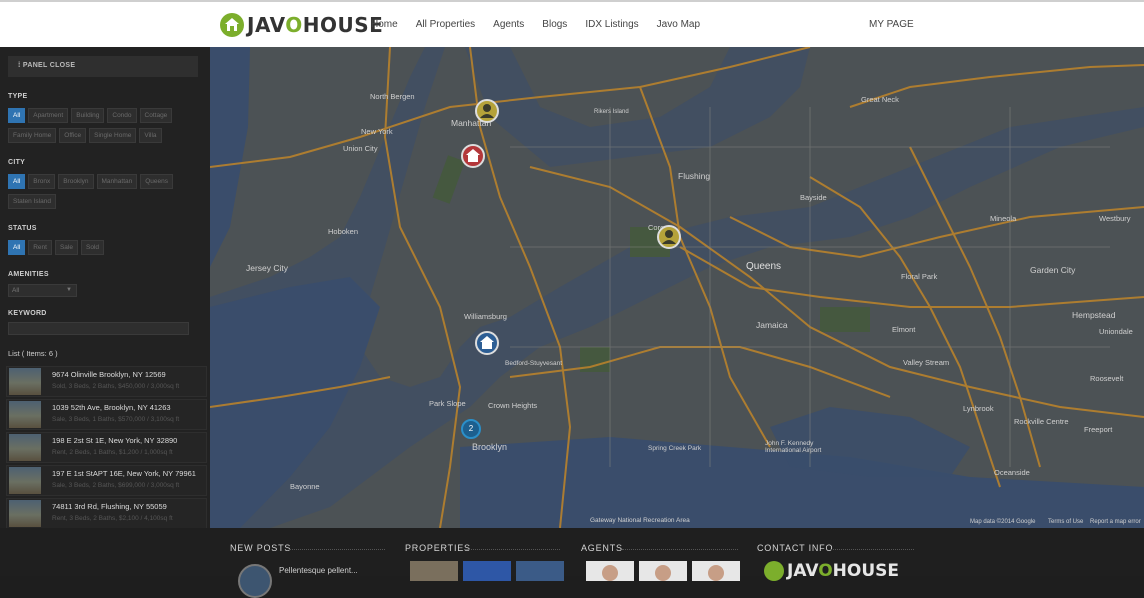  What do you see at coordinates (694, 176) in the screenshot?
I see `map-label: Flushing` at bounding box center [694, 176].